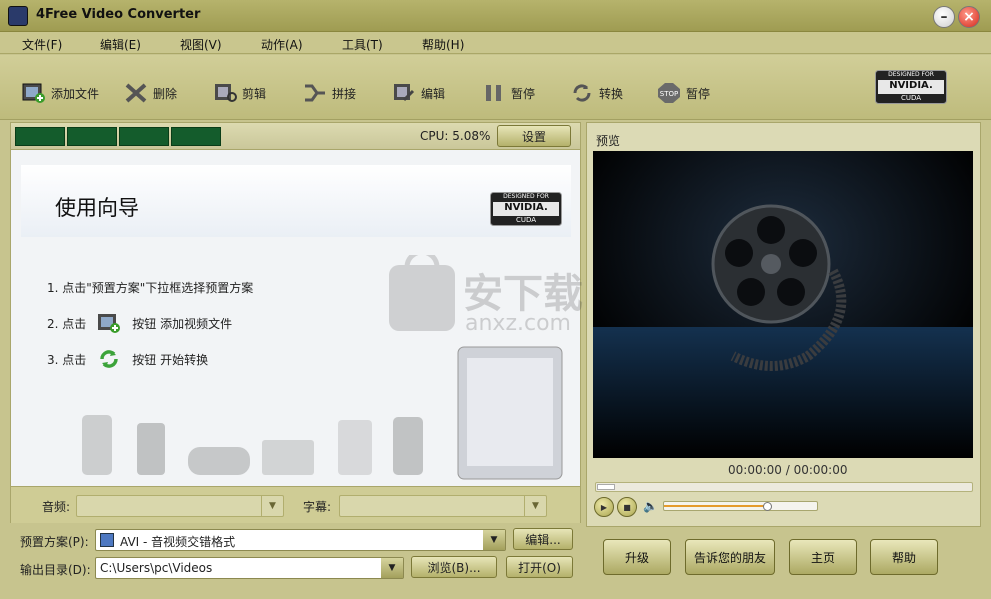 This screenshot has height=599, width=991. Describe the element at coordinates (42, 44) in the screenshot. I see `menu-file: 文件(F)` at that location.